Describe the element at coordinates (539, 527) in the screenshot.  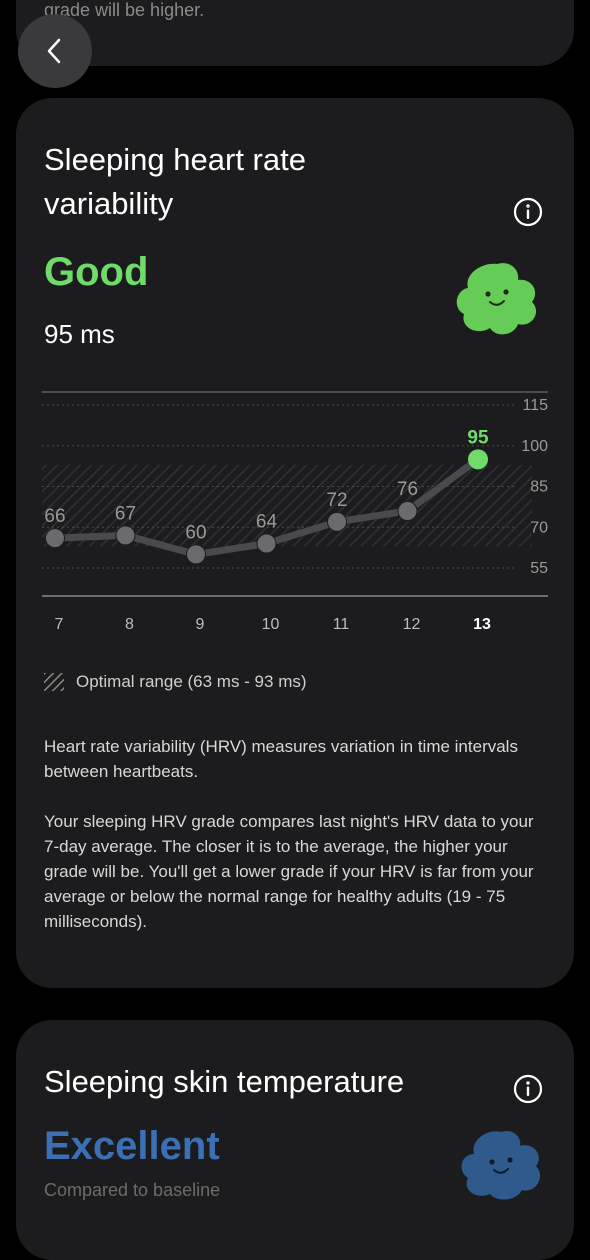
I see `y-tick-label: 70` at that location.